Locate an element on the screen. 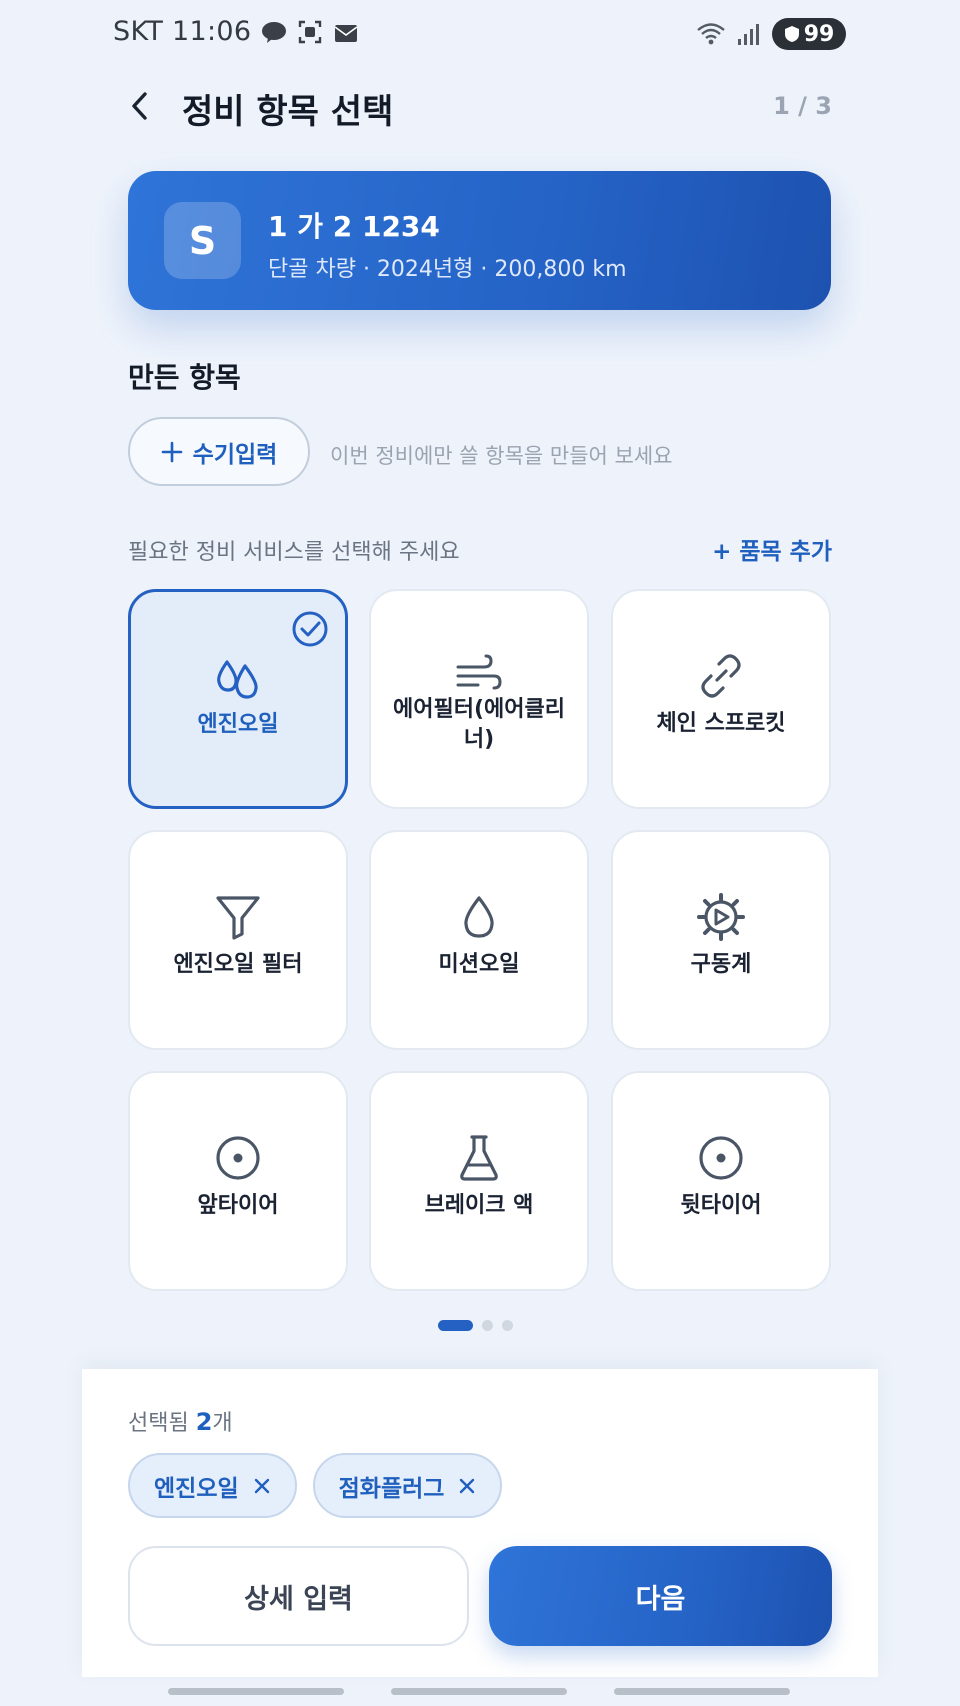 Image resolution: width=960 pixels, height=1706 pixels. service-tile-drivetrain: 구동계 is located at coordinates (721, 940).